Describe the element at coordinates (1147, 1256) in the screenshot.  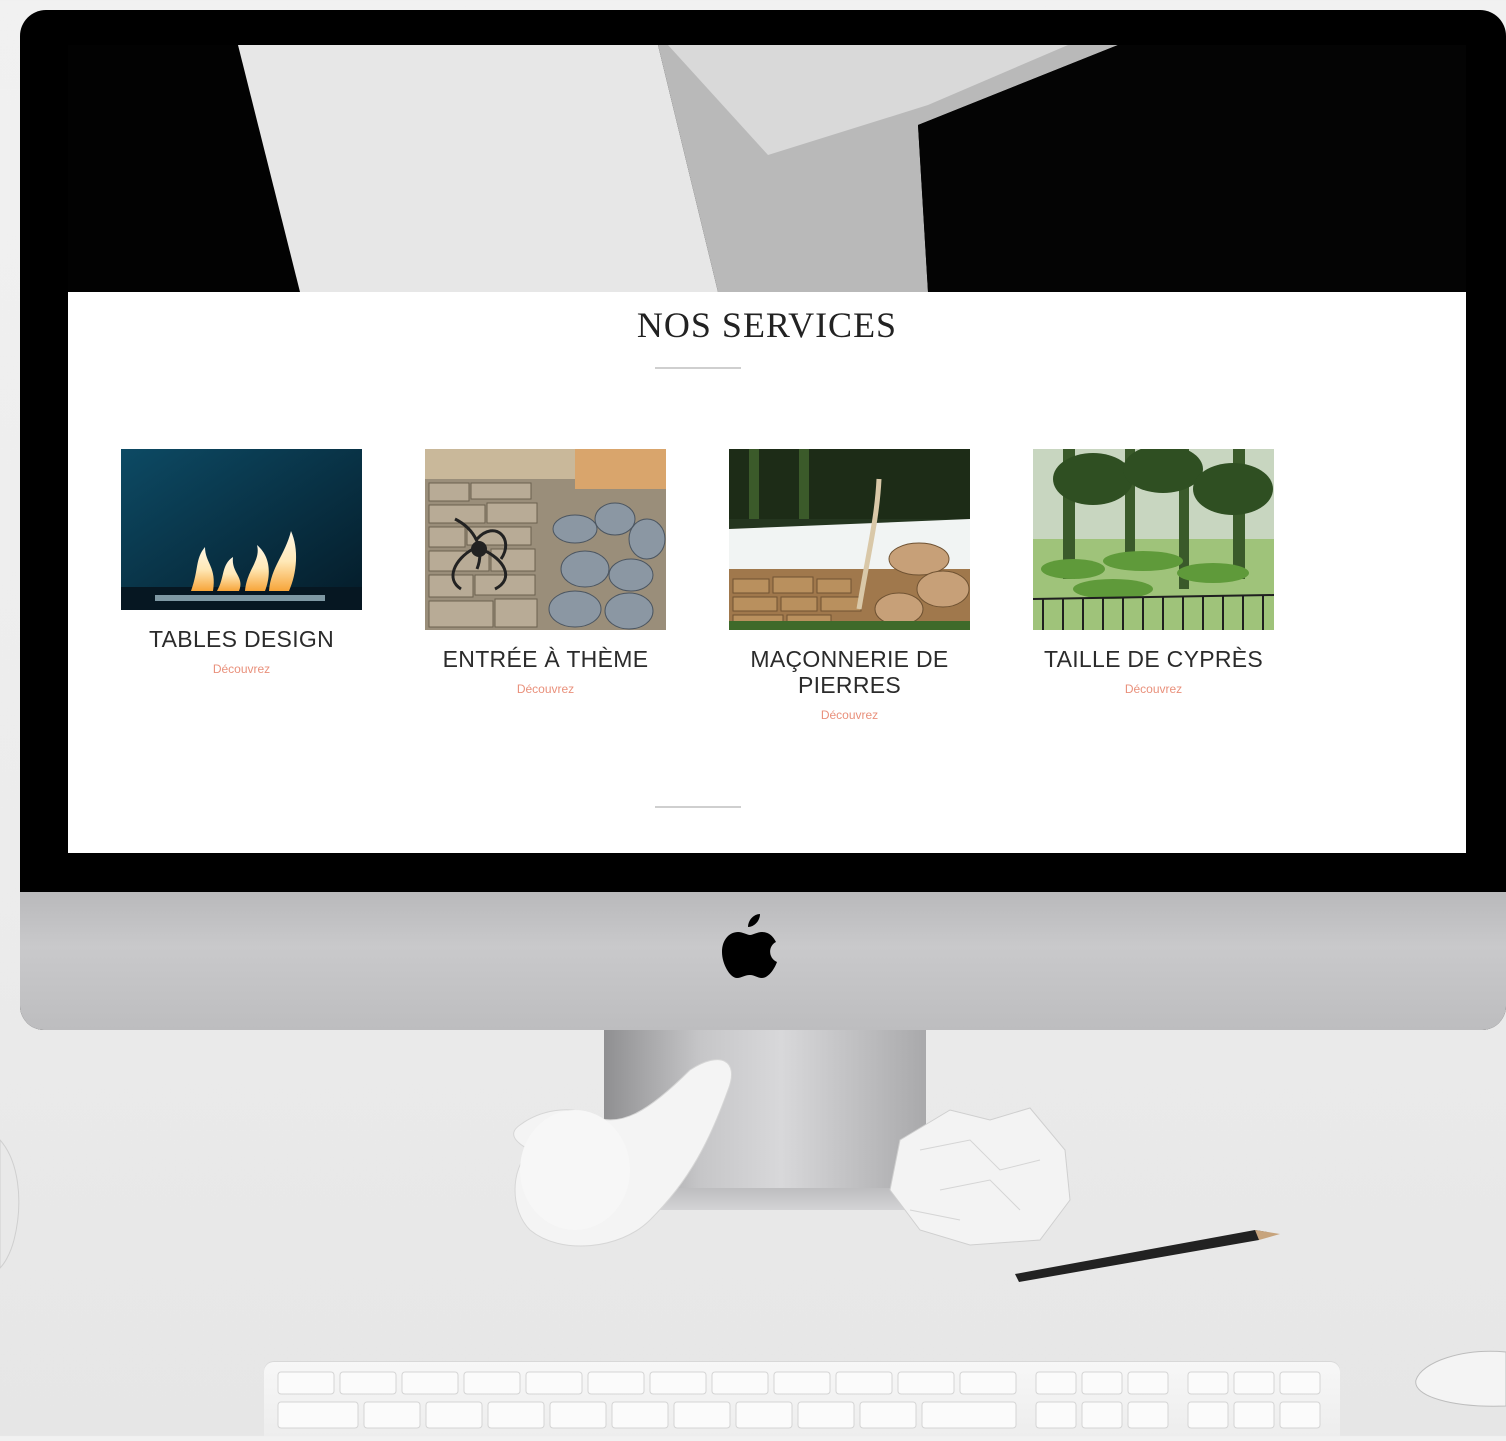
I see `pencil` at that location.